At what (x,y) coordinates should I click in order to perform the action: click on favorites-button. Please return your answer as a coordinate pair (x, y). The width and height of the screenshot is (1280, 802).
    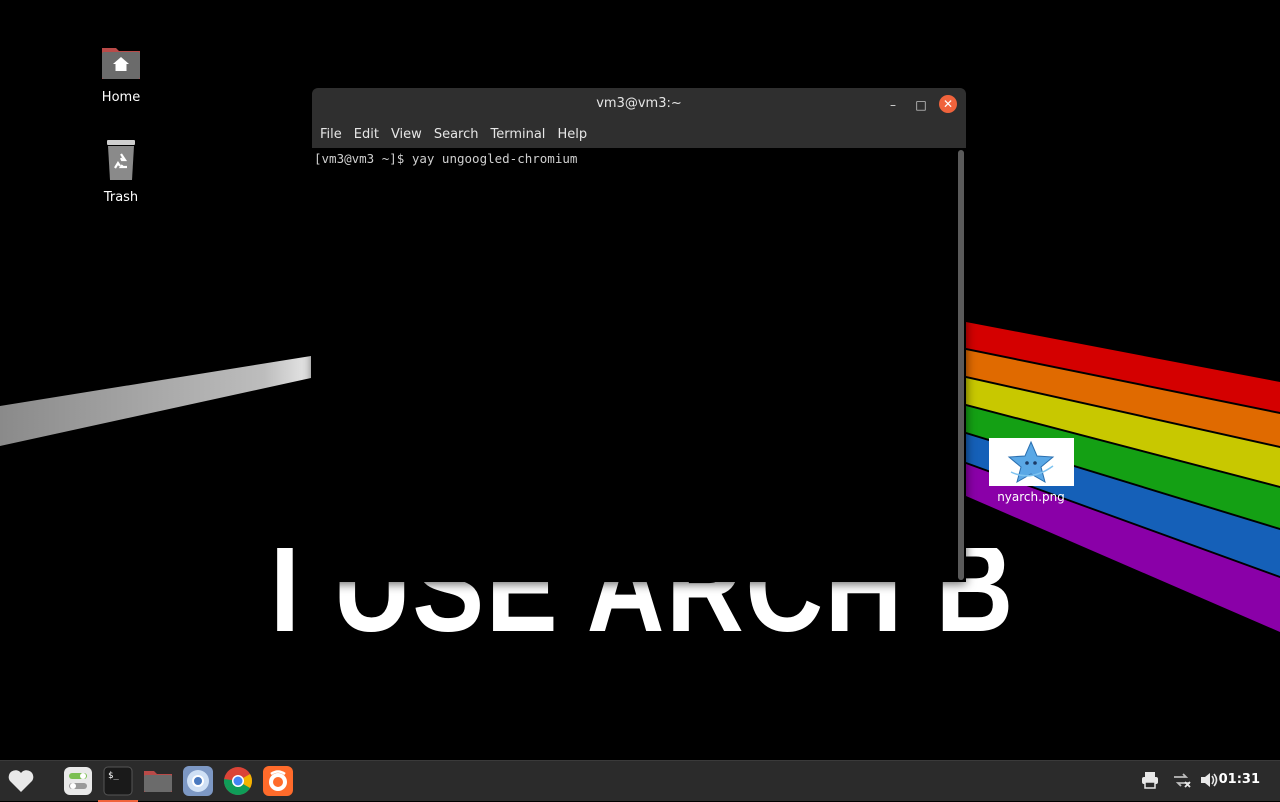
    Looking at the image, I should click on (21, 781).